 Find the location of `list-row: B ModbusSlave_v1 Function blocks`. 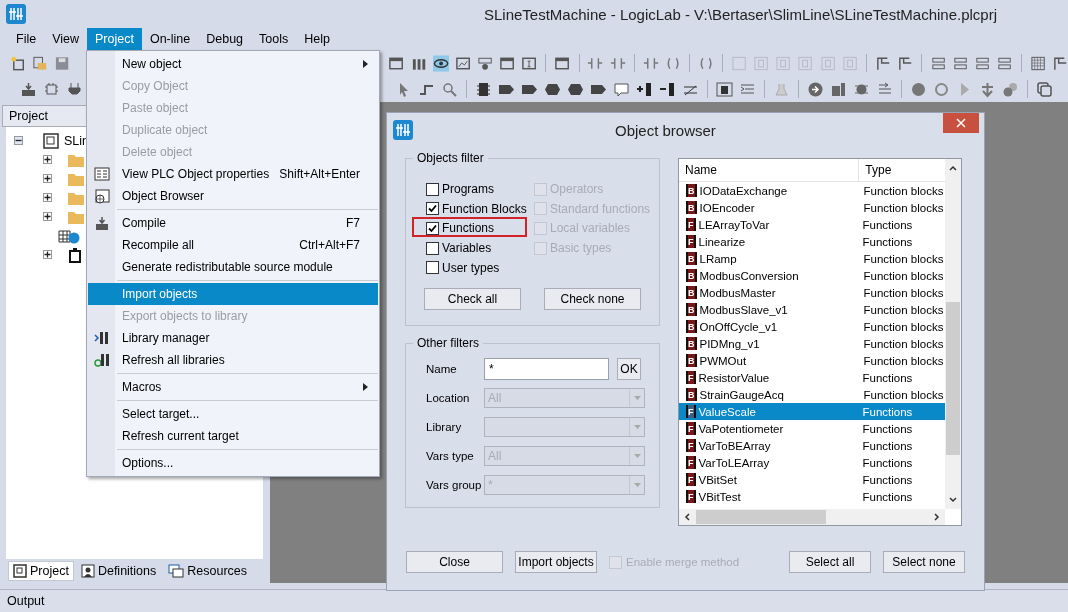

list-row: B ModbusSlave_v1 Function blocks is located at coordinates (812, 309).